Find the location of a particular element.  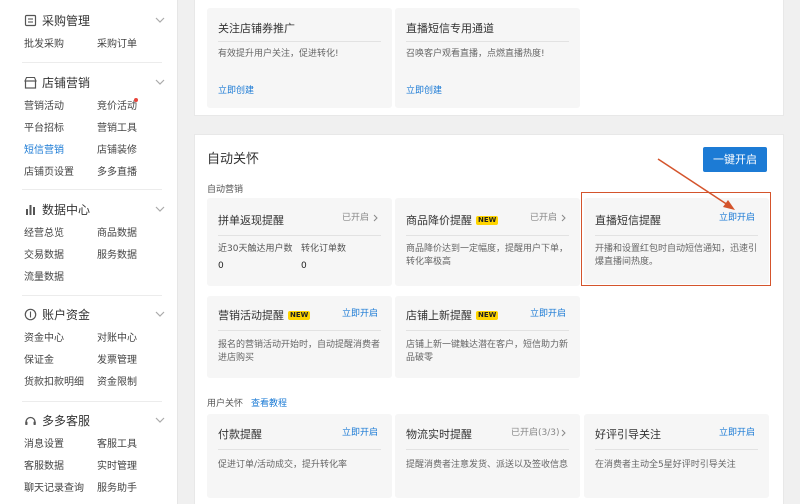

sidebar-item: 竞价活动 is located at coordinates (117, 107).